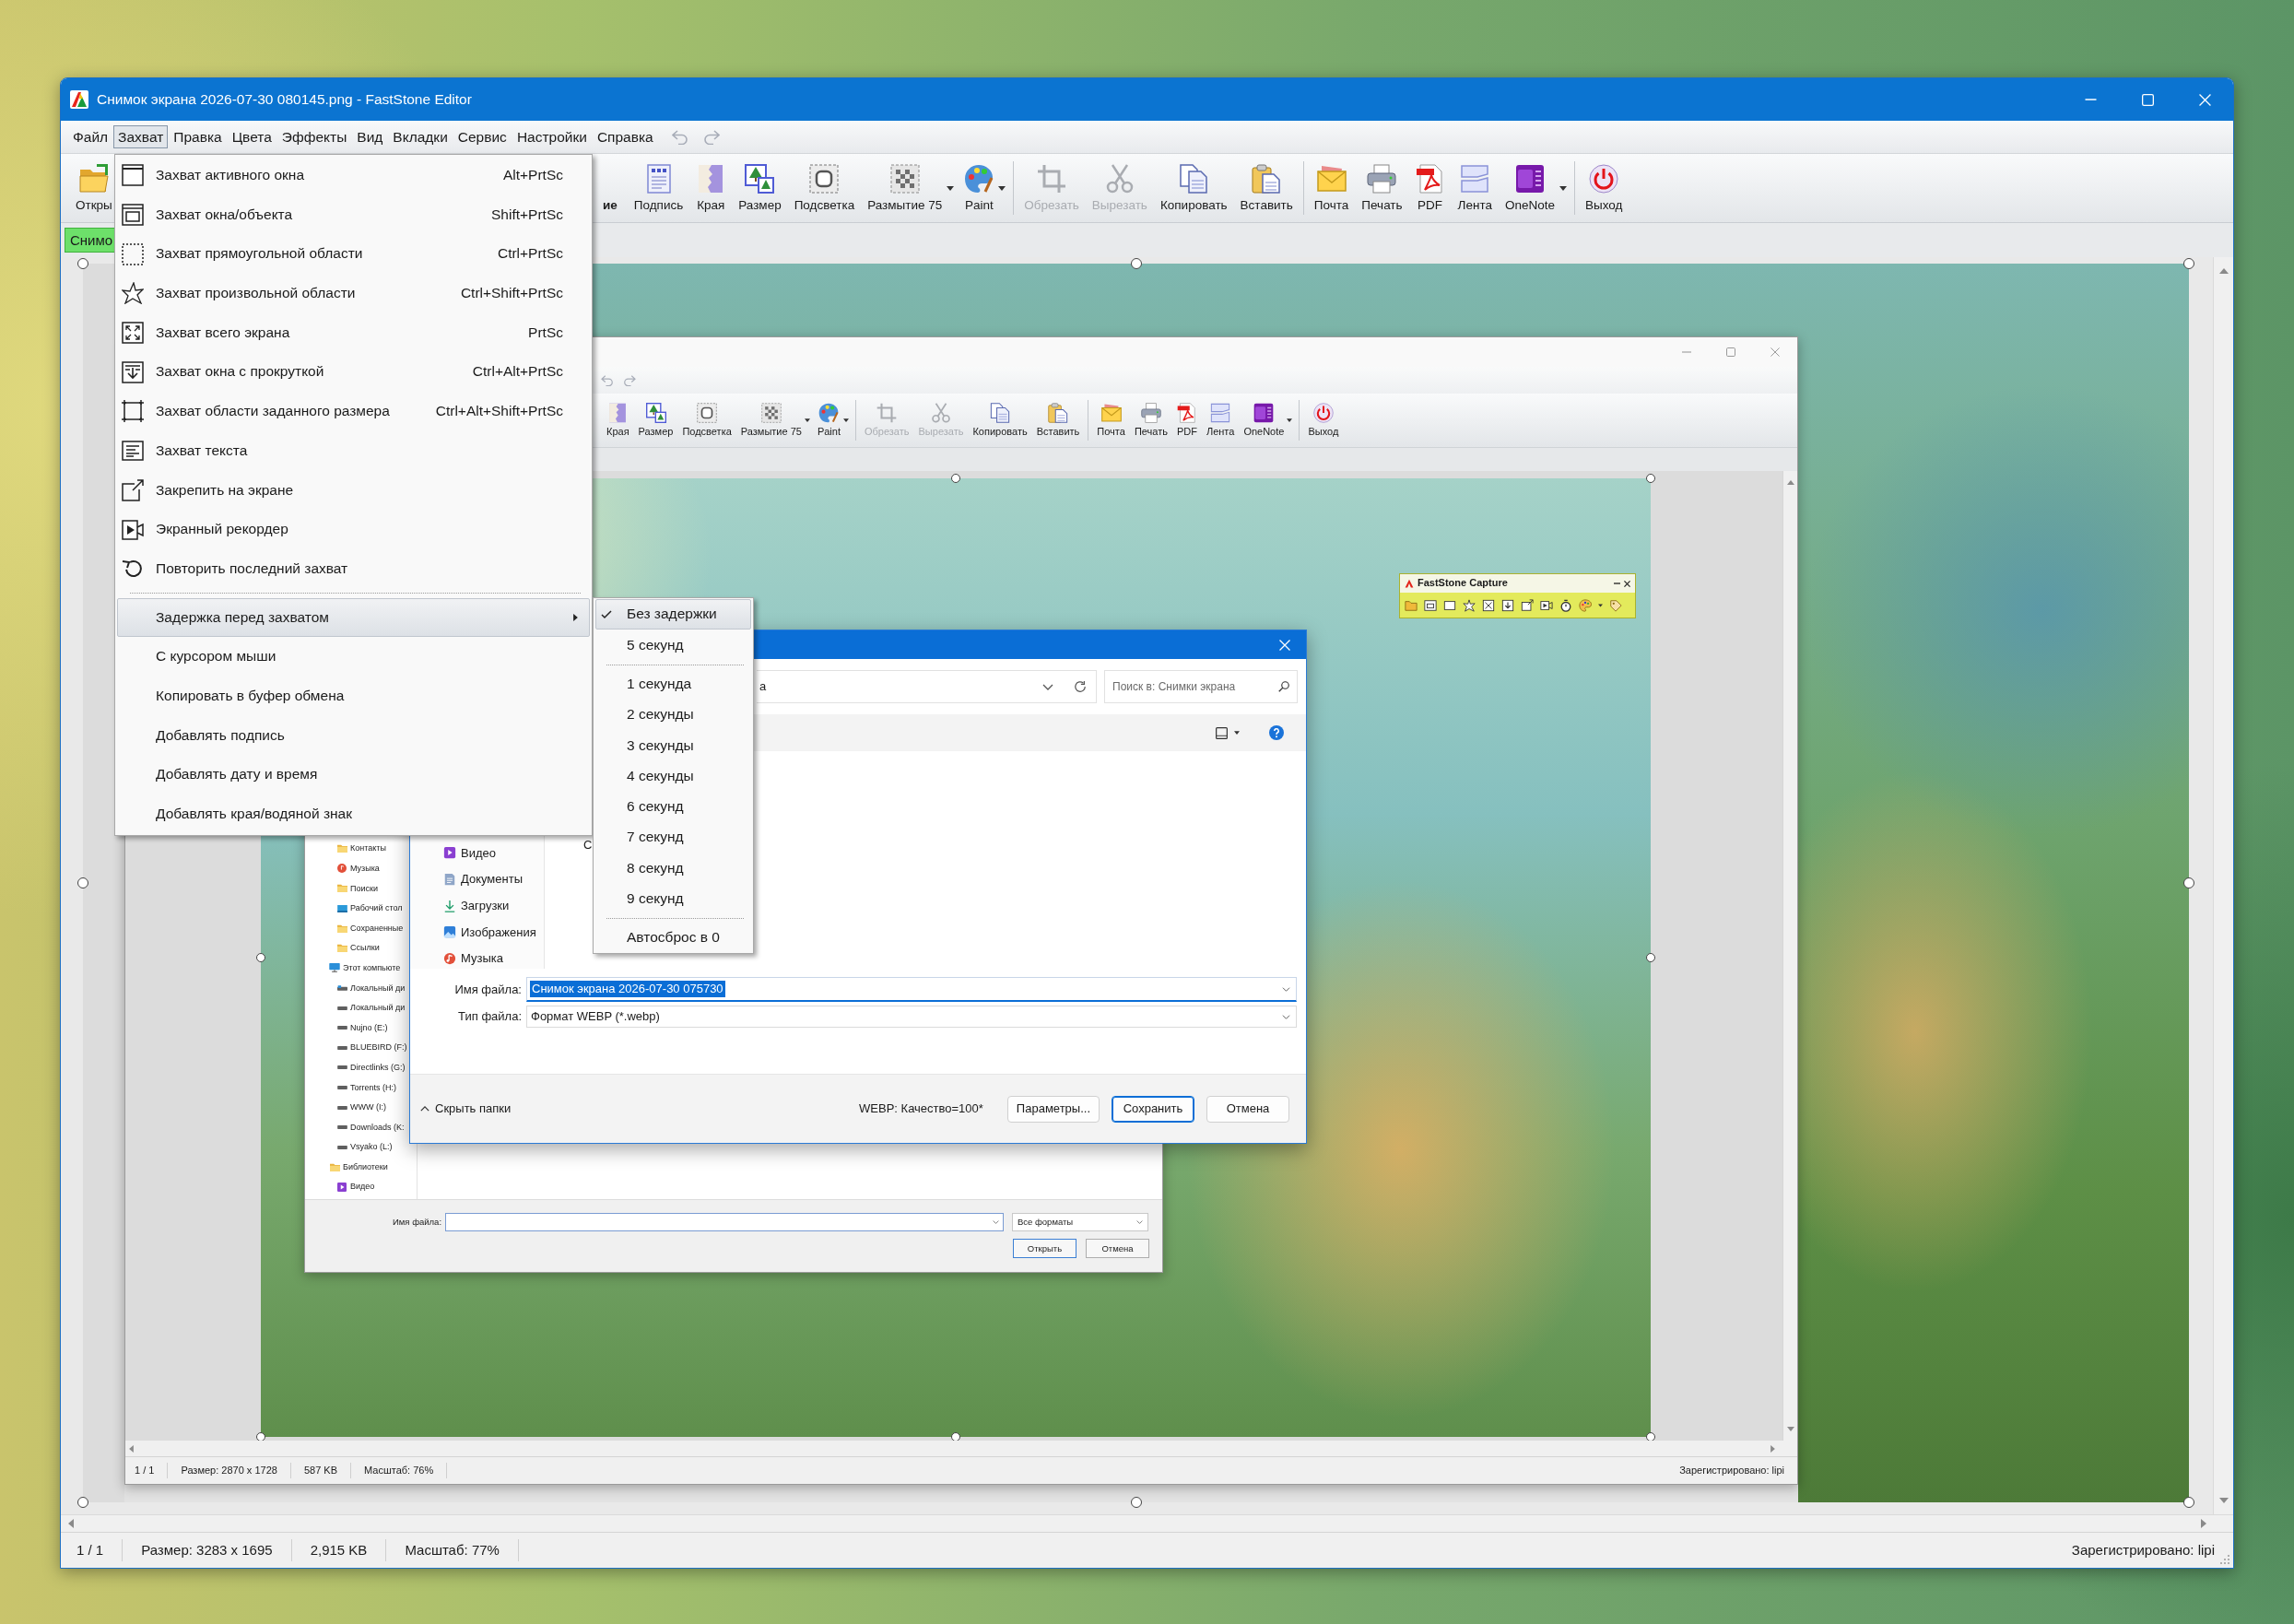 The width and height of the screenshot is (2294, 1624). Describe the element at coordinates (353, 450) in the screenshot. I see `menu-item: Захват текста` at that location.